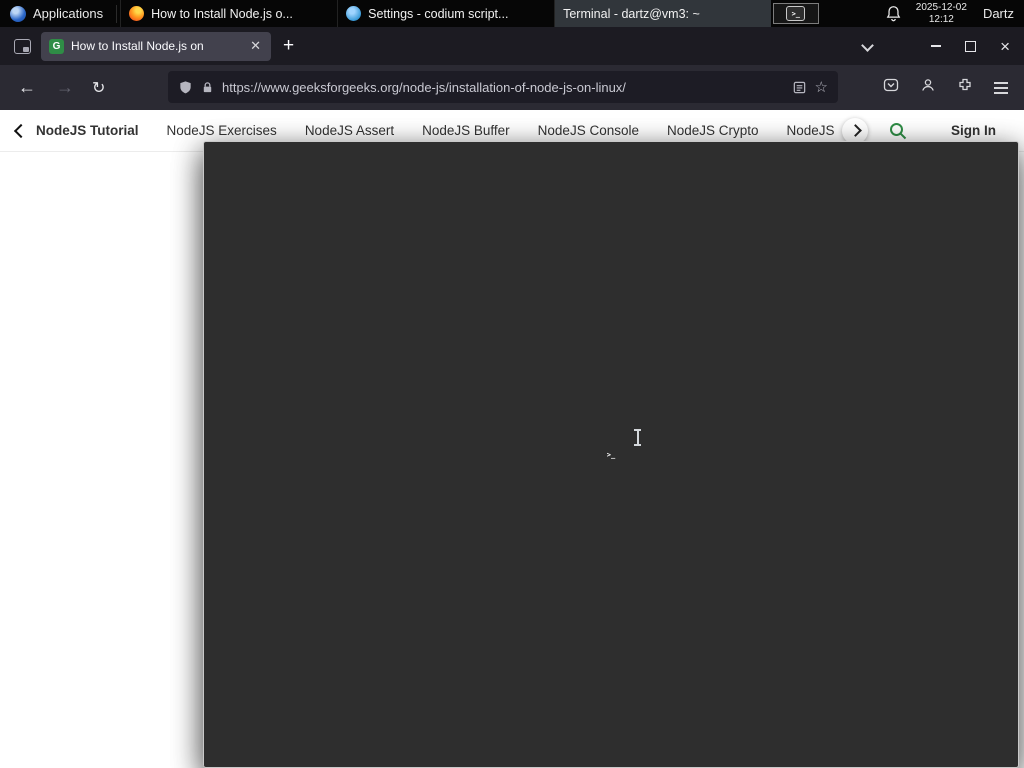 The image size is (1024, 768). What do you see at coordinates (18, 13) in the screenshot?
I see `applications-icon` at bounding box center [18, 13].